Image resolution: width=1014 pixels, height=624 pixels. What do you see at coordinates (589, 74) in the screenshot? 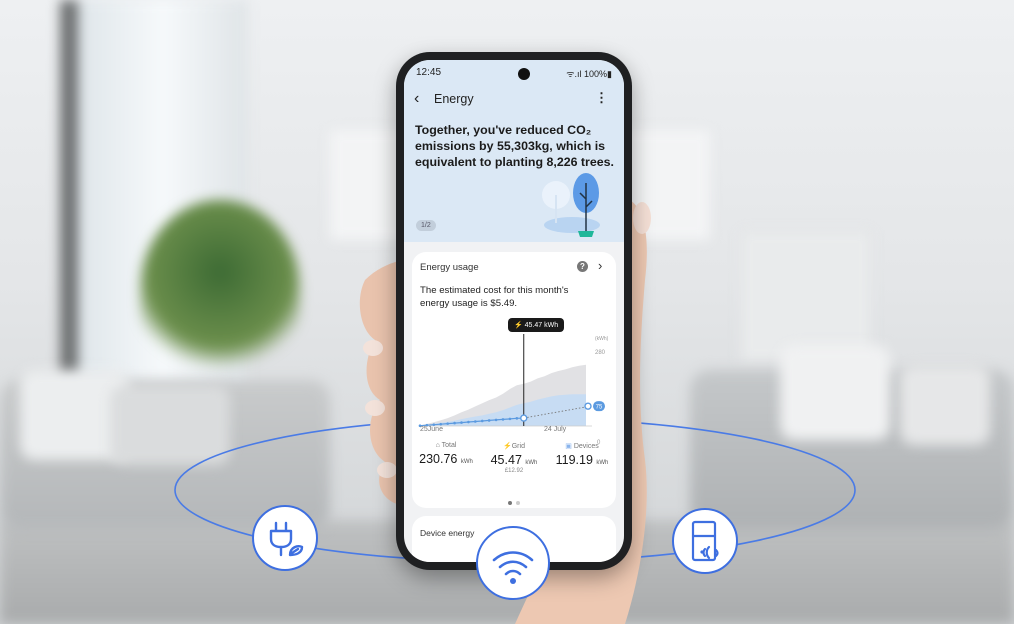
I see `status-icons: ᯤ.ıl 100%▮` at bounding box center [589, 74].